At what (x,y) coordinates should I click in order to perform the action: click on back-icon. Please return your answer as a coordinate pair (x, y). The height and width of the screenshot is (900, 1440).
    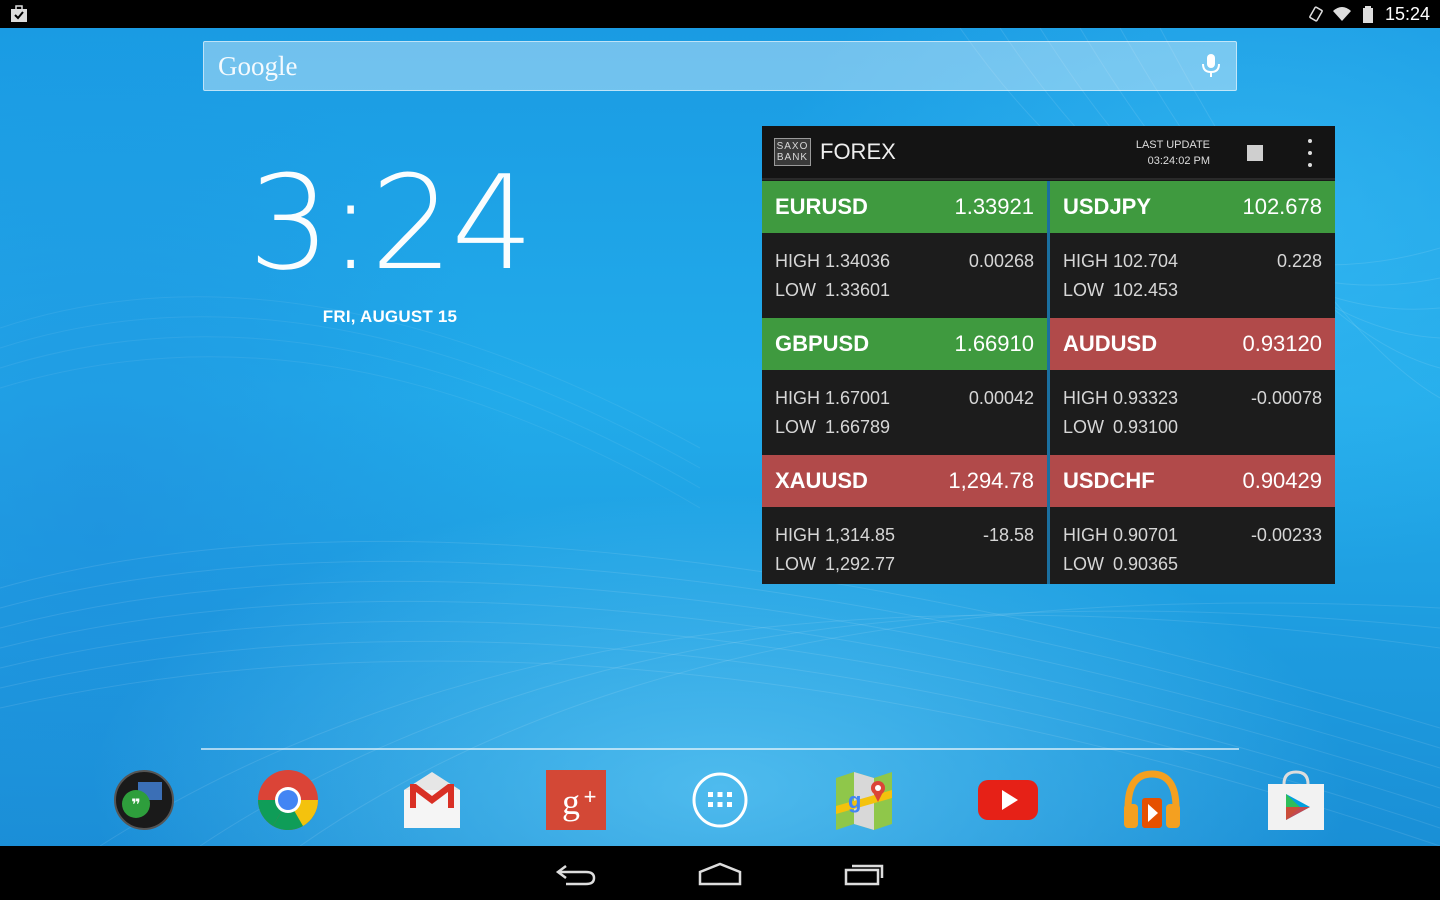
    Looking at the image, I should click on (576, 874).